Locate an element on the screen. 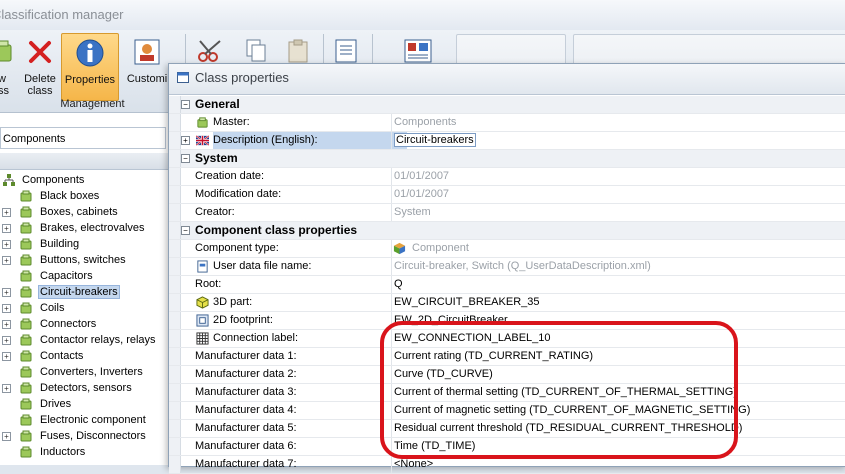  tree-item: Inductors is located at coordinates (84, 452).